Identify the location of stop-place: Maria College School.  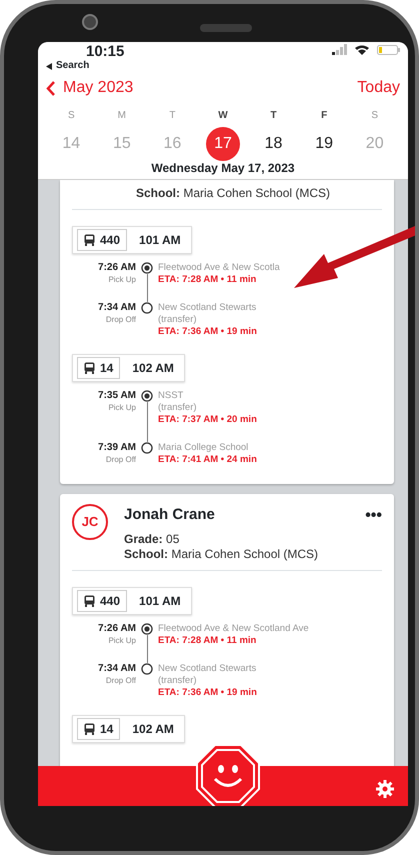
(204, 448).